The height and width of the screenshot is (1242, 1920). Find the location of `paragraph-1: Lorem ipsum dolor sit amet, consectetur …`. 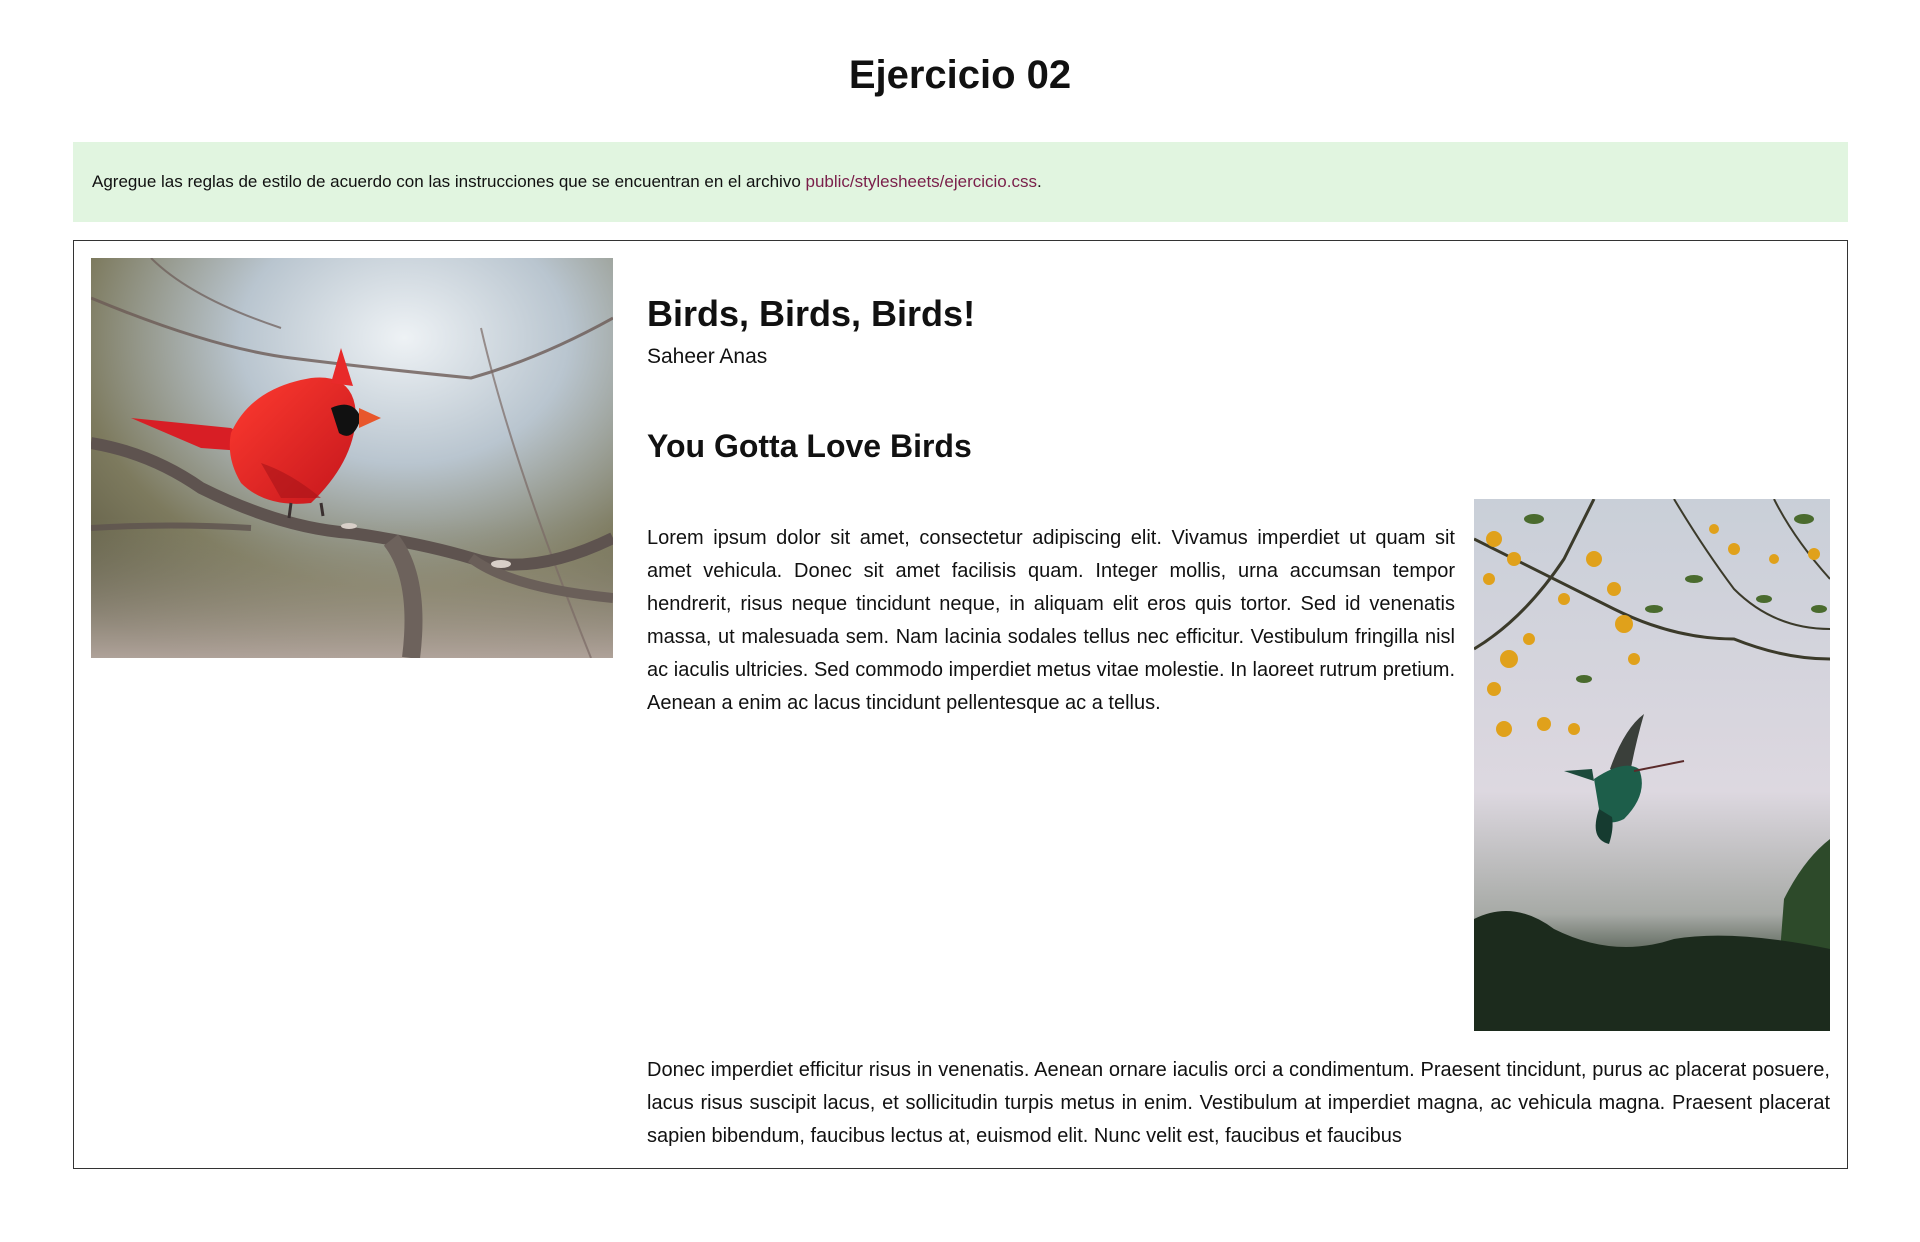

paragraph-1: Lorem ipsum dolor sit amet, consectetur … is located at coordinates (1051, 620).